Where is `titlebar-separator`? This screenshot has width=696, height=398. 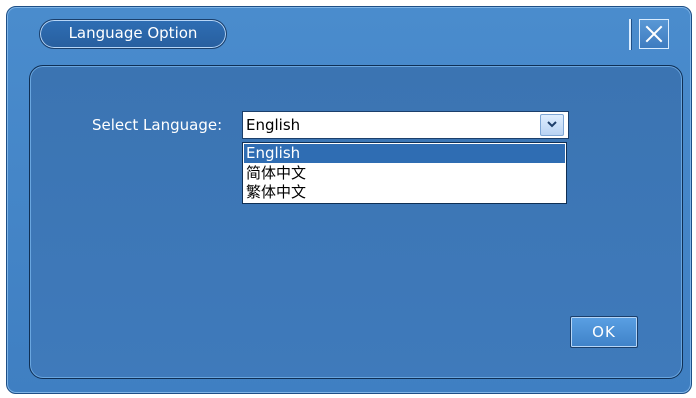
titlebar-separator is located at coordinates (630, 34).